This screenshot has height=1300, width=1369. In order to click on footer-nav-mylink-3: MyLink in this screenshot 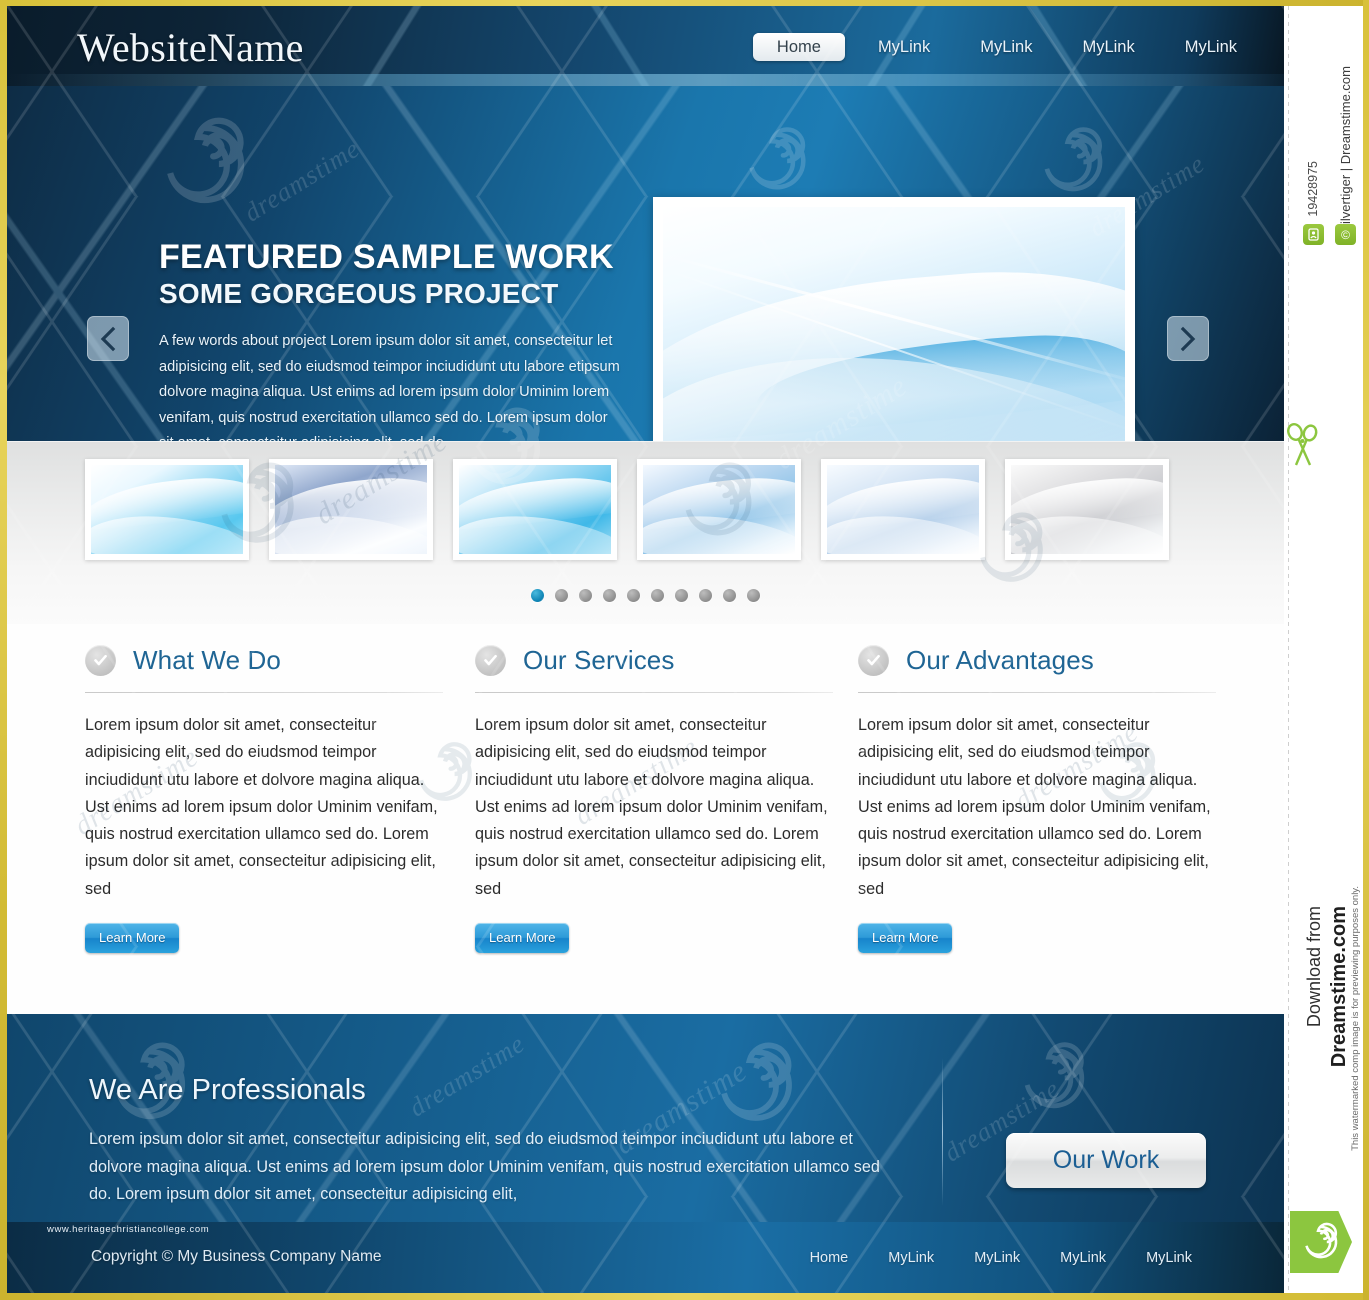, I will do `click(1083, 1258)`.